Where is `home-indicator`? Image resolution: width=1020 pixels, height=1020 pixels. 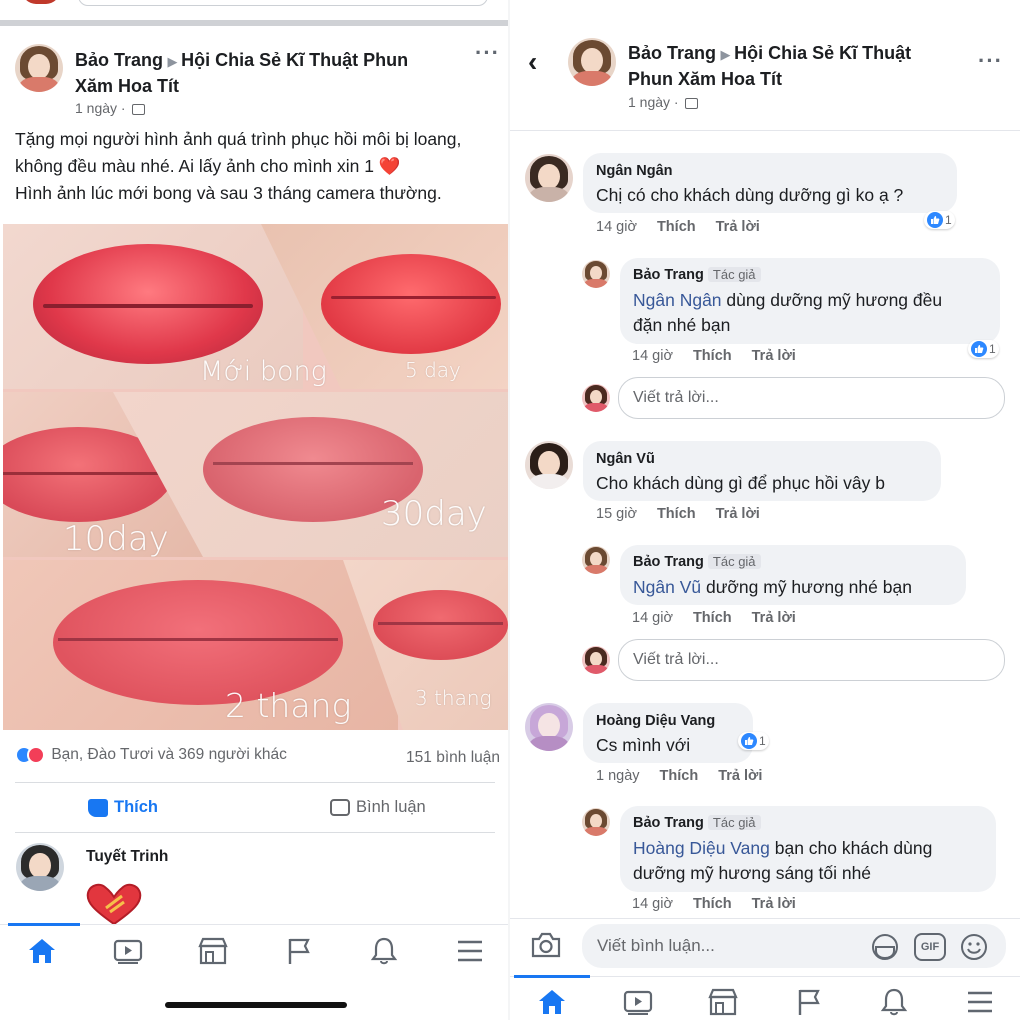
home-indicator is located at coordinates (256, 1005).